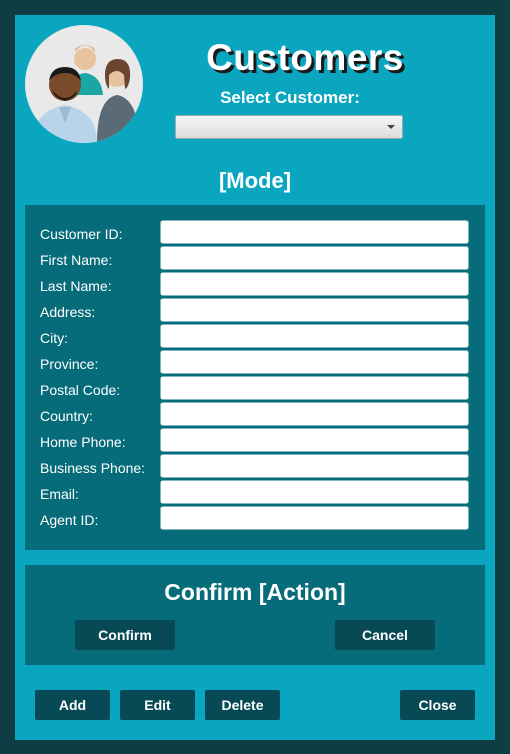 Image resolution: width=510 pixels, height=754 pixels. Describe the element at coordinates (68, 312) in the screenshot. I see `address-label: Address:` at that location.